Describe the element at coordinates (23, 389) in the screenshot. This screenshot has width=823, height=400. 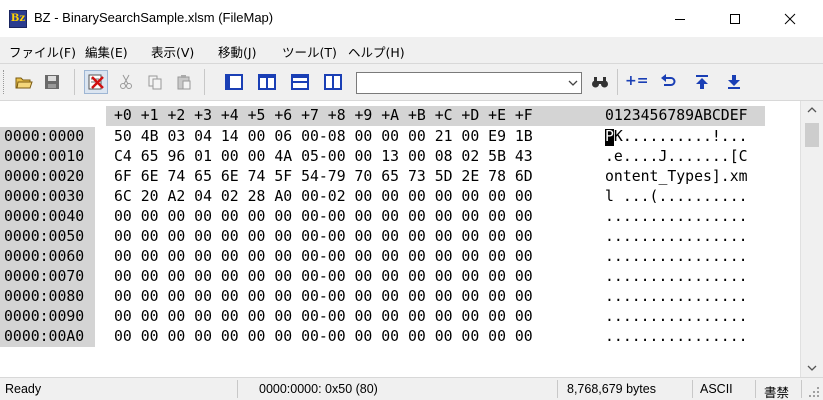
I see `status-state: Ready` at that location.